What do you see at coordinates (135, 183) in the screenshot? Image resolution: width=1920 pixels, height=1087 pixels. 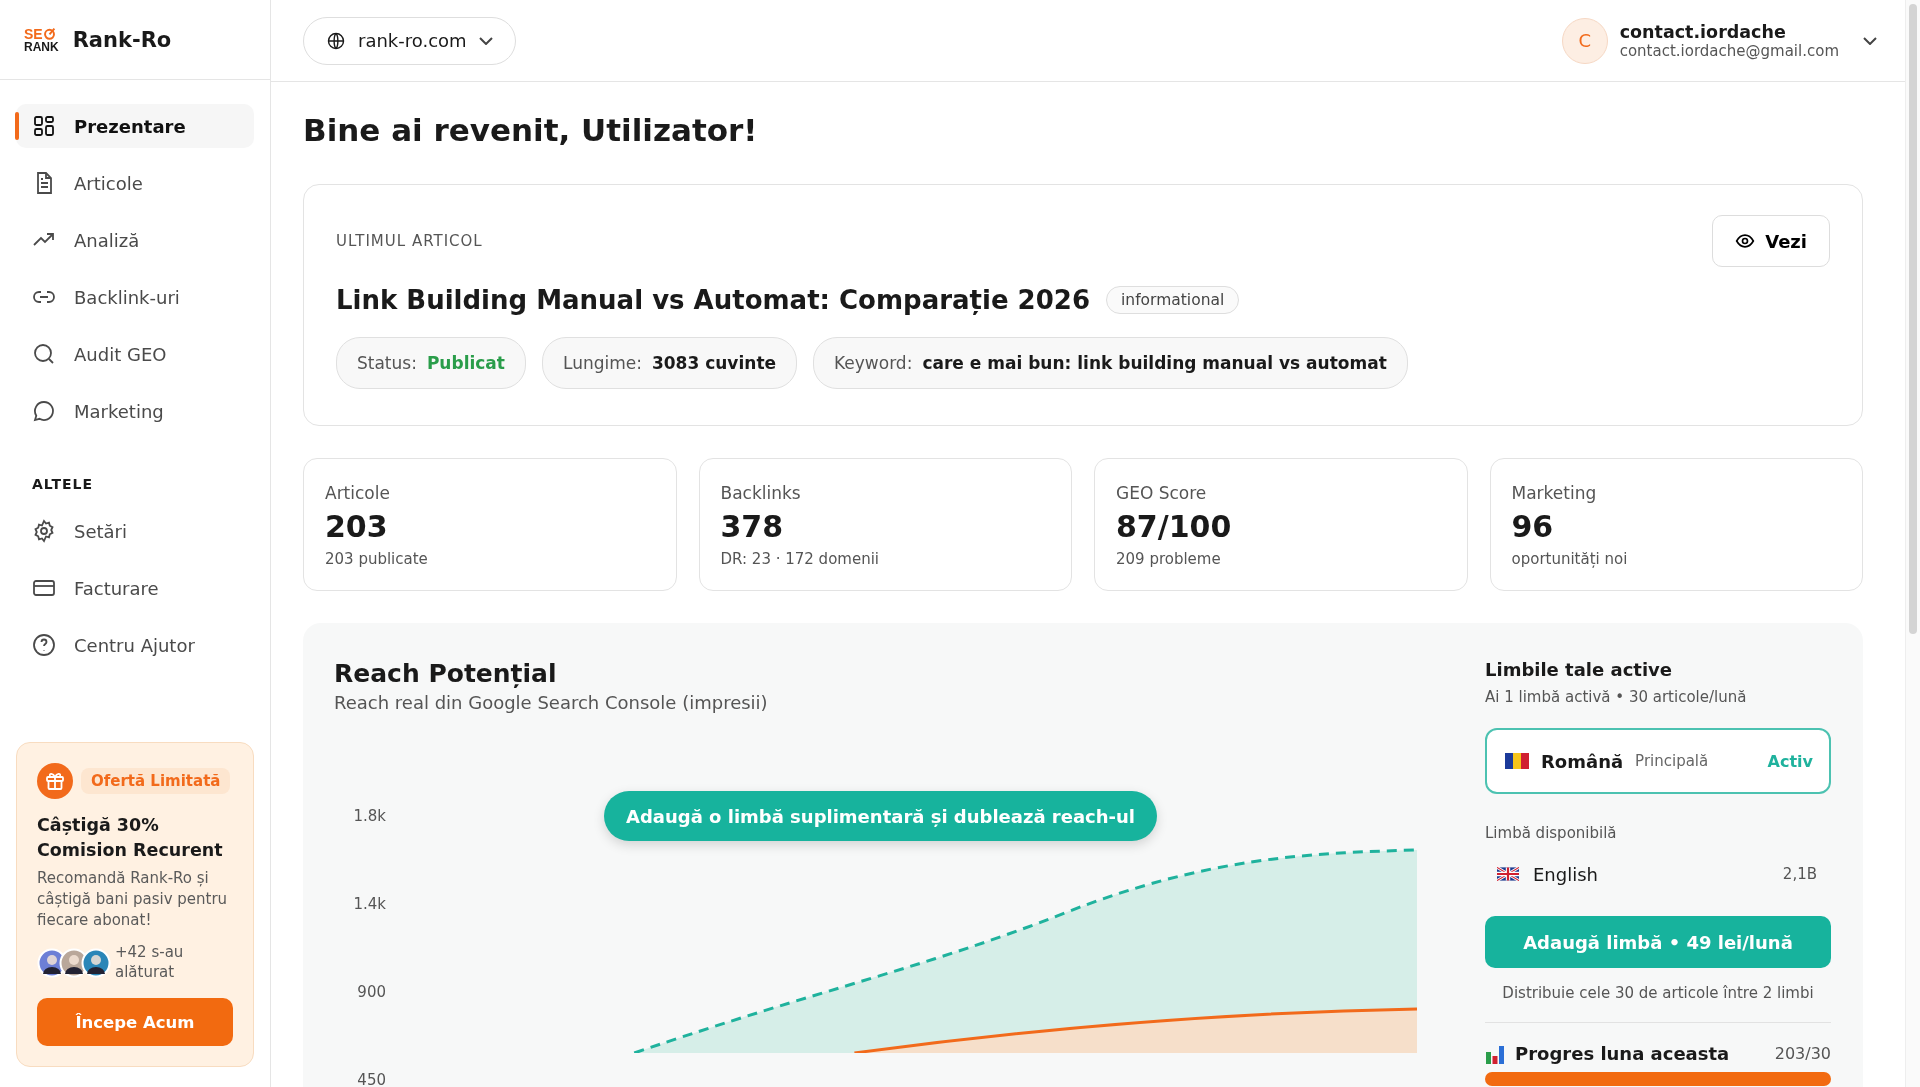 I see `nav-item: Articole` at bounding box center [135, 183].